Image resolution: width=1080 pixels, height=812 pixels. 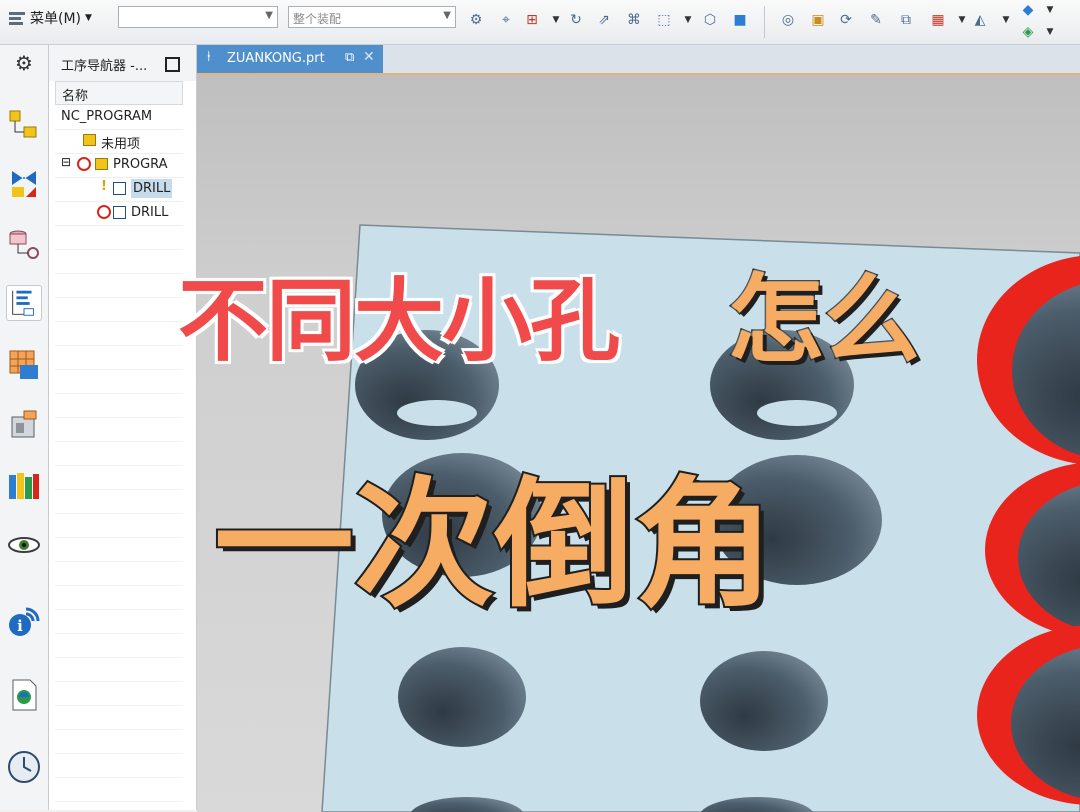 What do you see at coordinates (350, 57) in the screenshot?
I see `modified-icon: ⧉` at bounding box center [350, 57].